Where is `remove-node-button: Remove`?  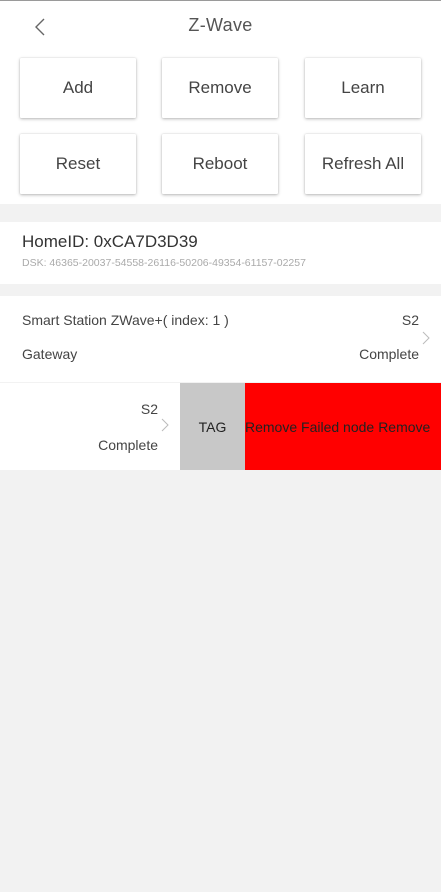 remove-node-button: Remove is located at coordinates (404, 427).